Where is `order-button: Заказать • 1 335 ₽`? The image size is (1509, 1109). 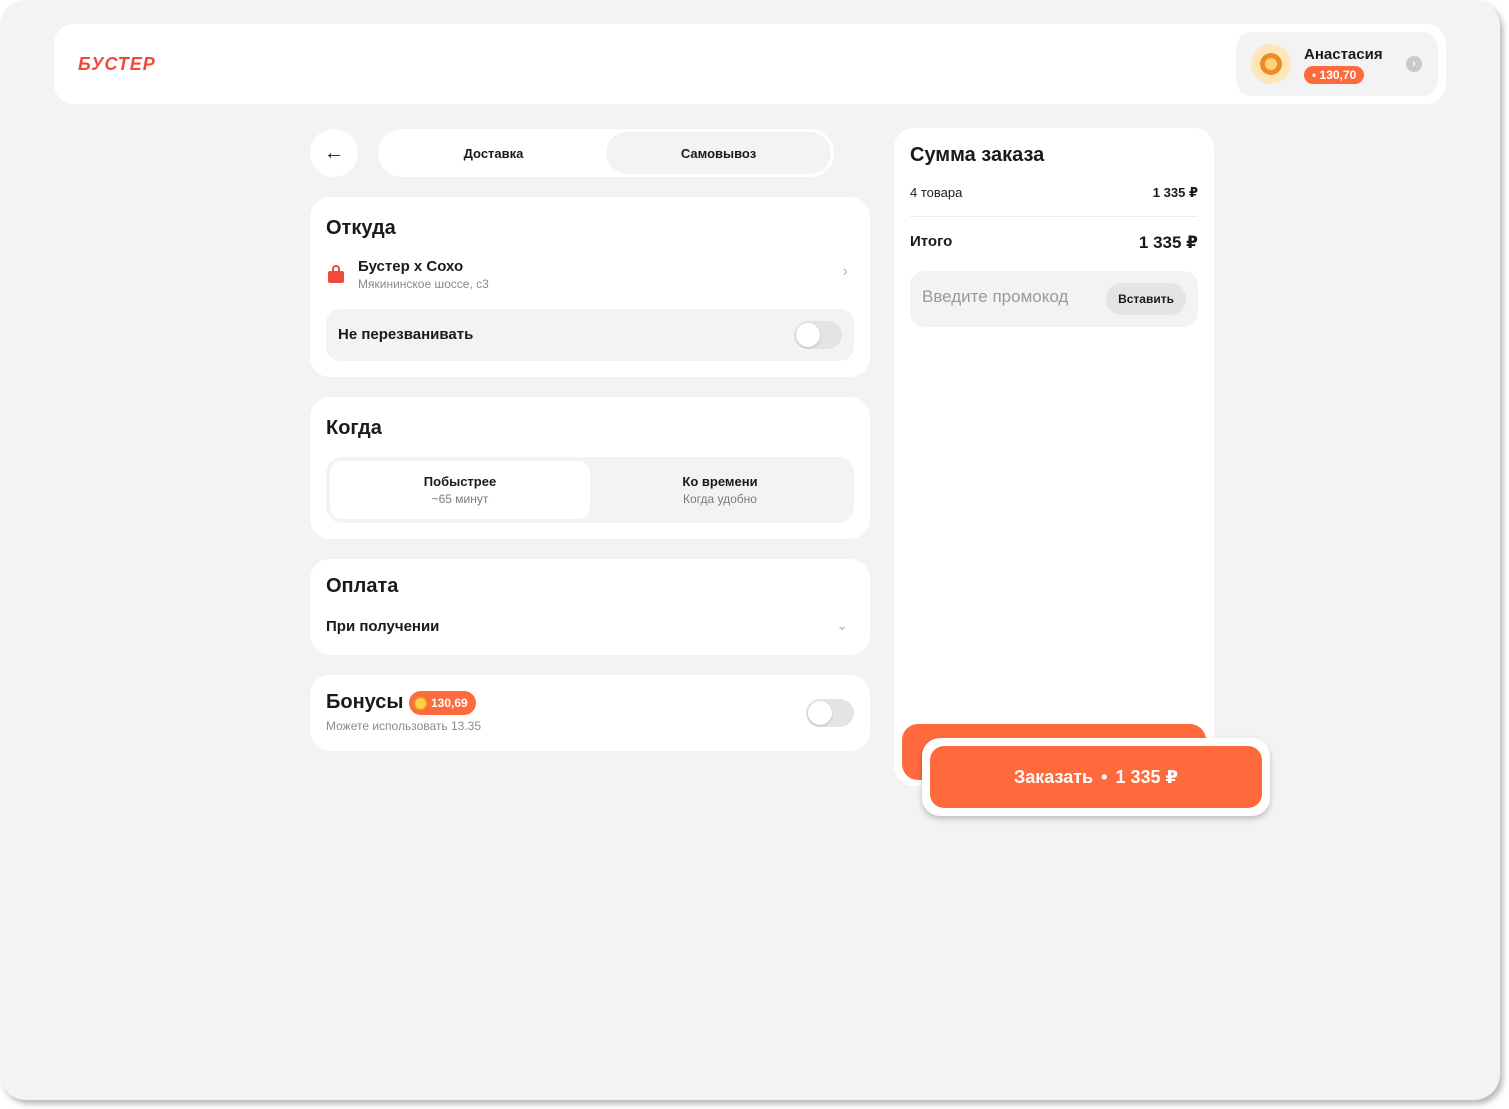
order-button: Заказать • 1 335 ₽ is located at coordinates (1096, 777).